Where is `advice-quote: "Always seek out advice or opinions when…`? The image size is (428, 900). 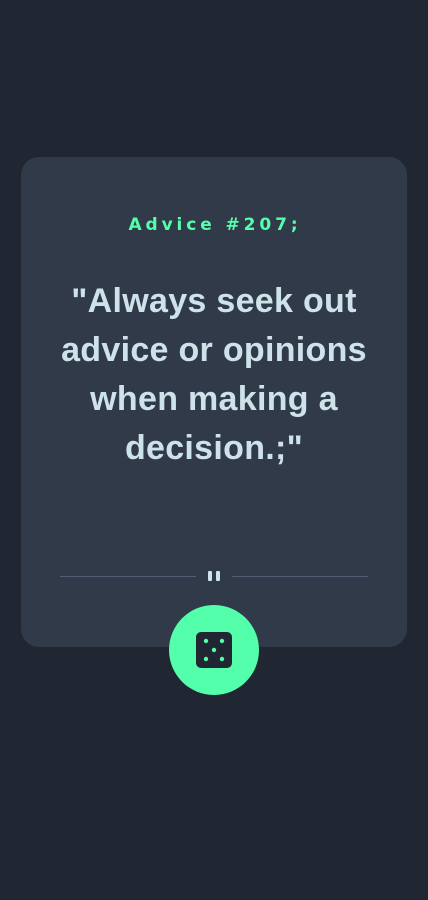
advice-quote: "Always seek out advice or opinions when… is located at coordinates (214, 374).